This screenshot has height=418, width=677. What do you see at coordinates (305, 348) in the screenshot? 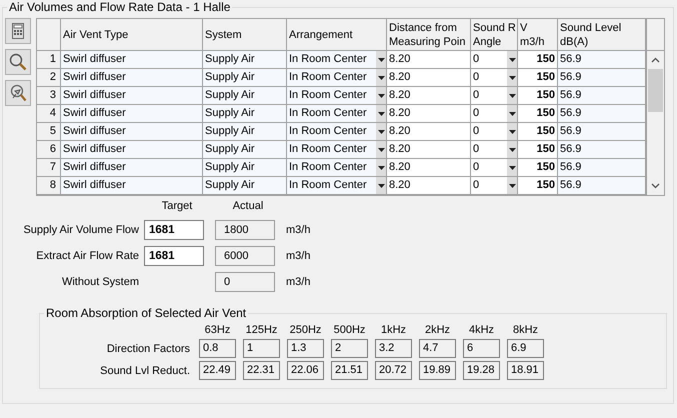
I see `value-field: 1.3` at bounding box center [305, 348].